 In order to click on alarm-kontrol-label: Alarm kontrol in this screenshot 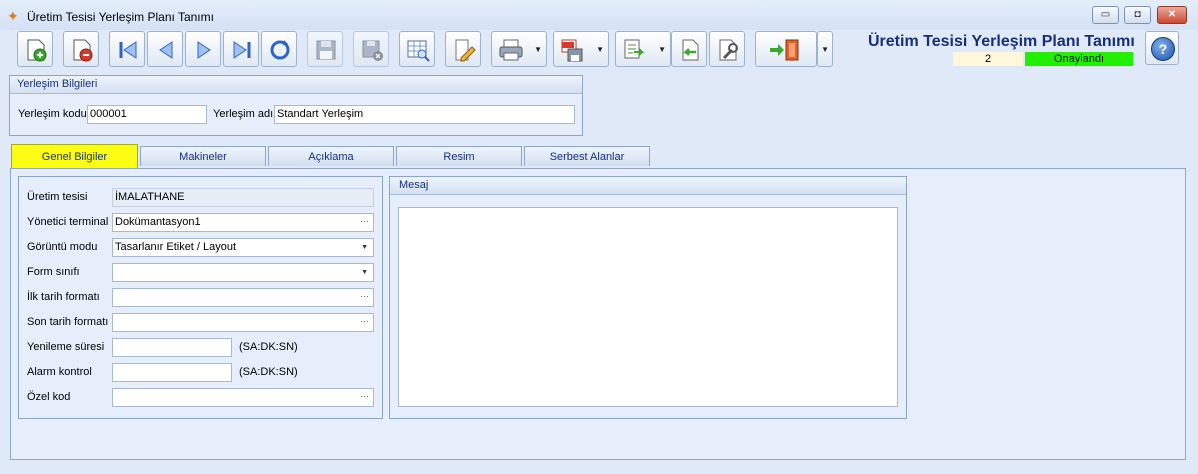, I will do `click(59, 372)`.